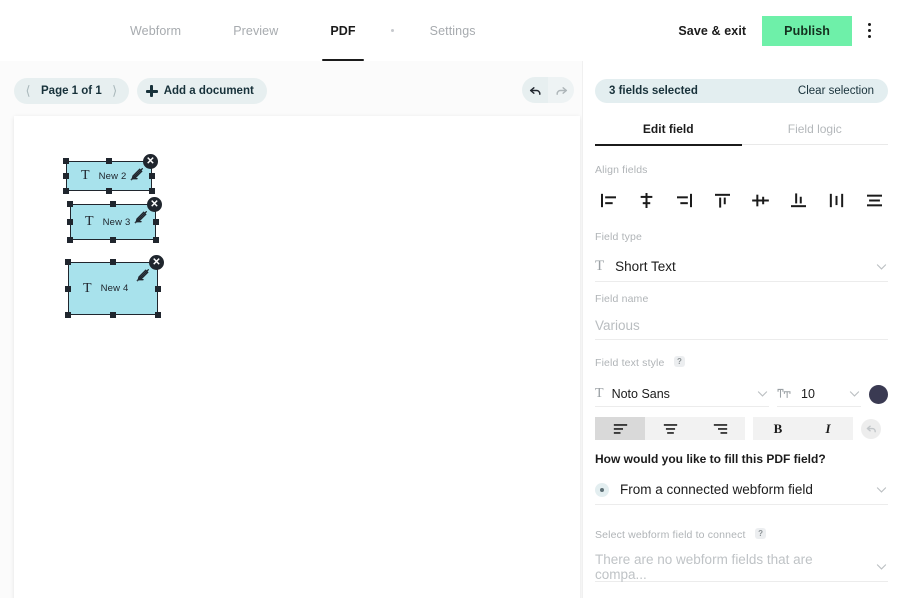 This screenshot has height=598, width=900. What do you see at coordinates (761, 200) in the screenshot?
I see `align-middle-vertical-icon` at bounding box center [761, 200].